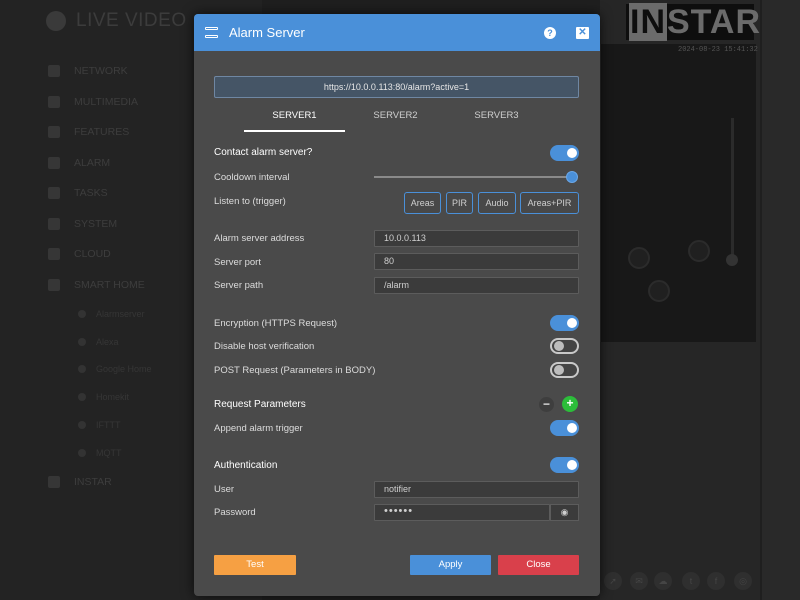  What do you see at coordinates (397, 32) in the screenshot?
I see `dialog-header: Alarm Server ? ✕` at bounding box center [397, 32].